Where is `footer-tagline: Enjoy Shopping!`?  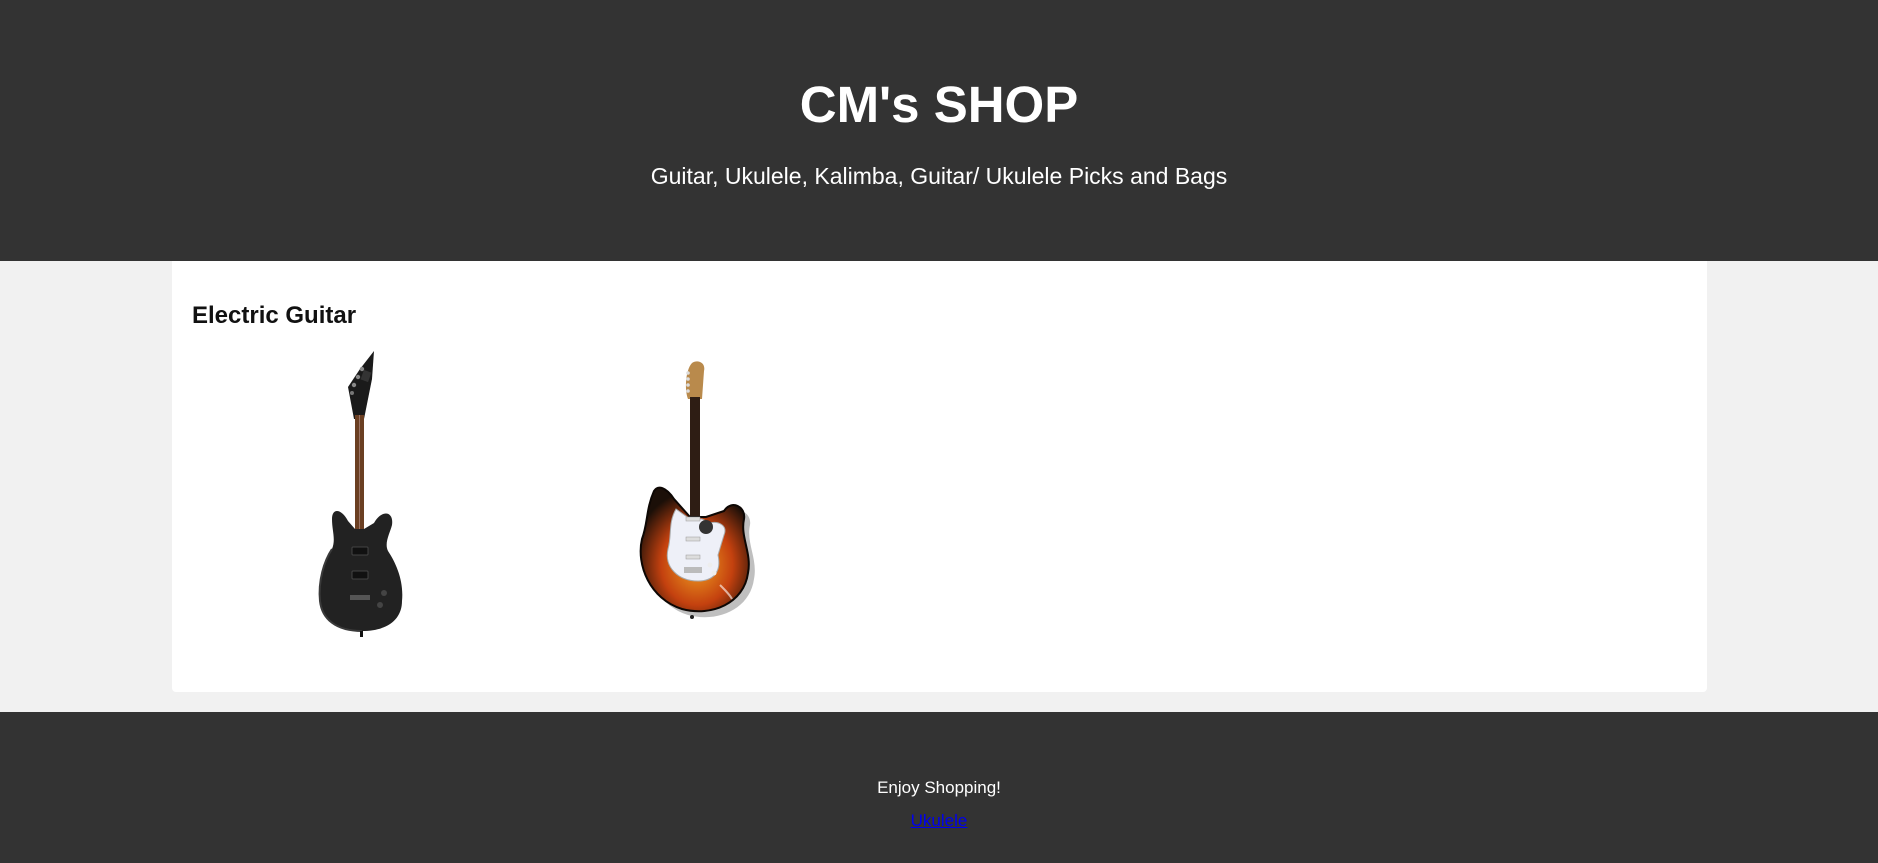 footer-tagline: Enjoy Shopping! is located at coordinates (939, 787).